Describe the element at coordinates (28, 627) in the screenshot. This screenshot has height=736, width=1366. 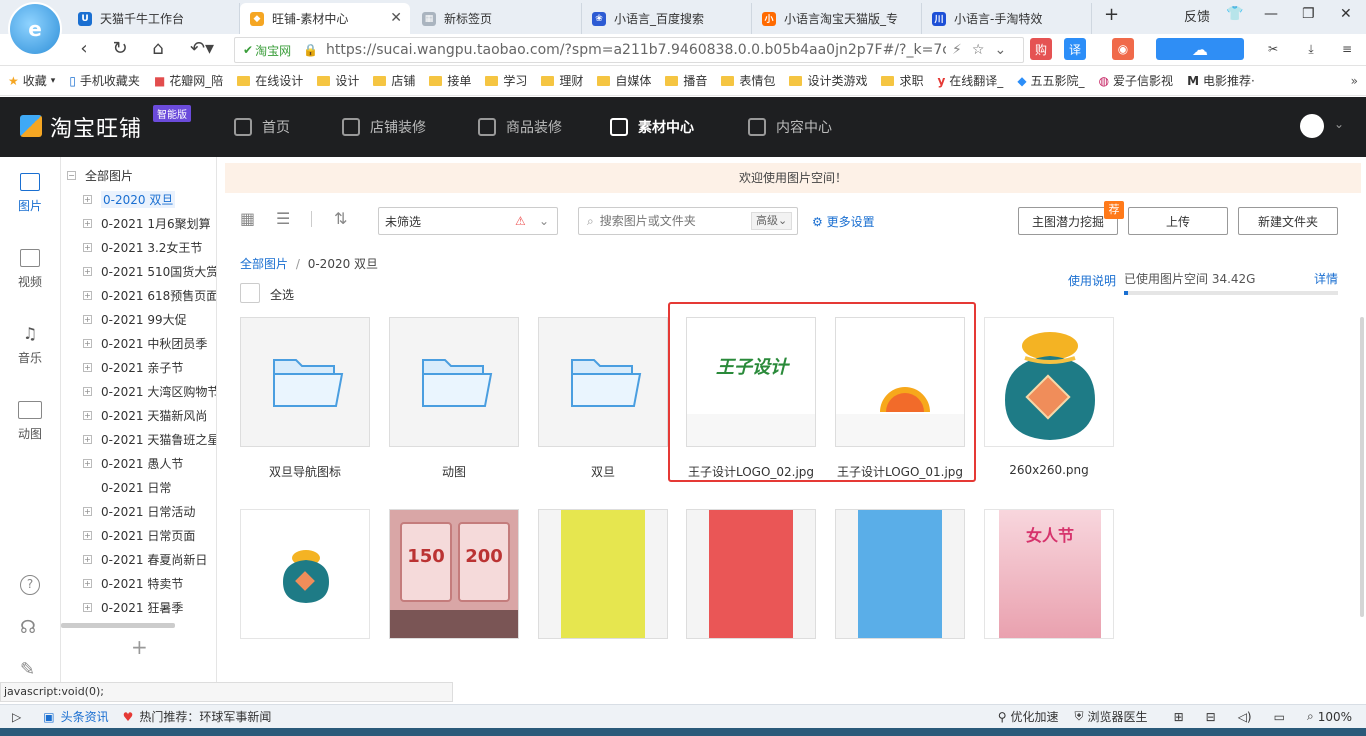
I see `headset-icon: ☊` at that location.